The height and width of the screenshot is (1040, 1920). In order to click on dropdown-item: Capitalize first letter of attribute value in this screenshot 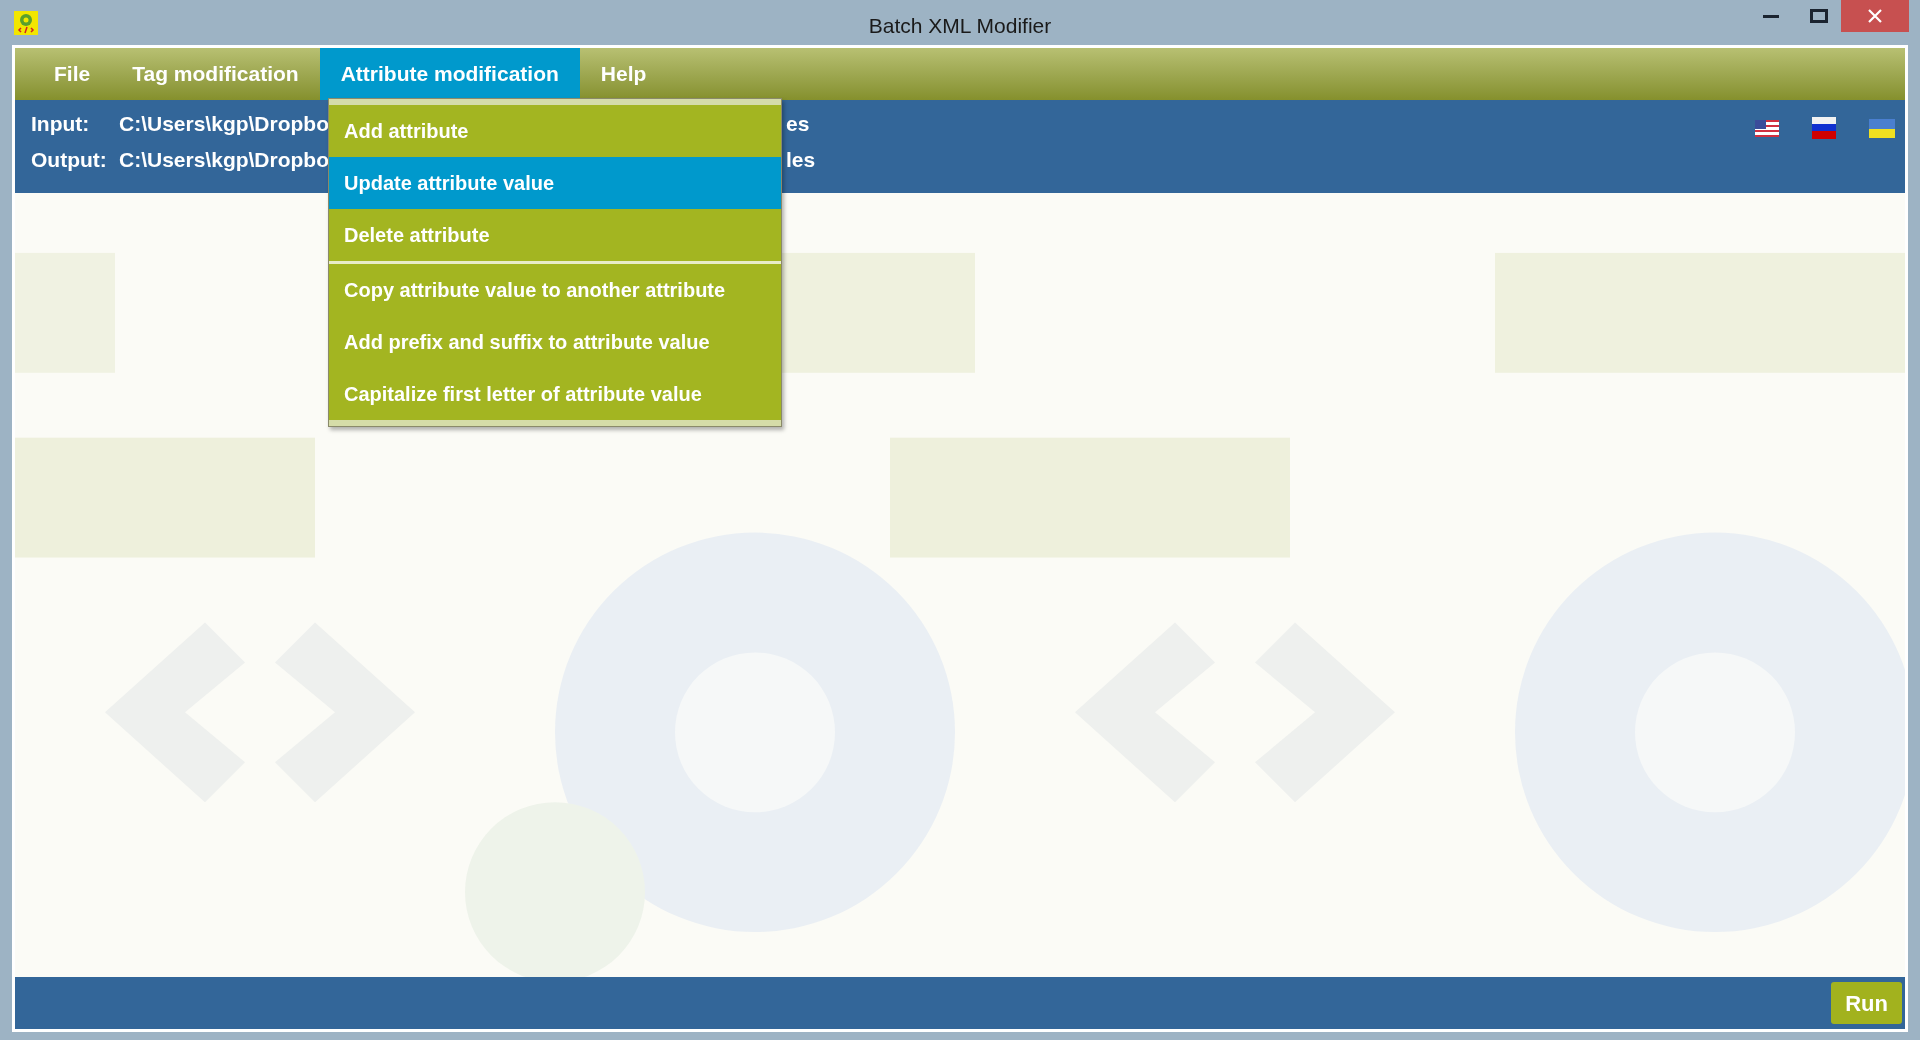, I will do `click(555, 394)`.